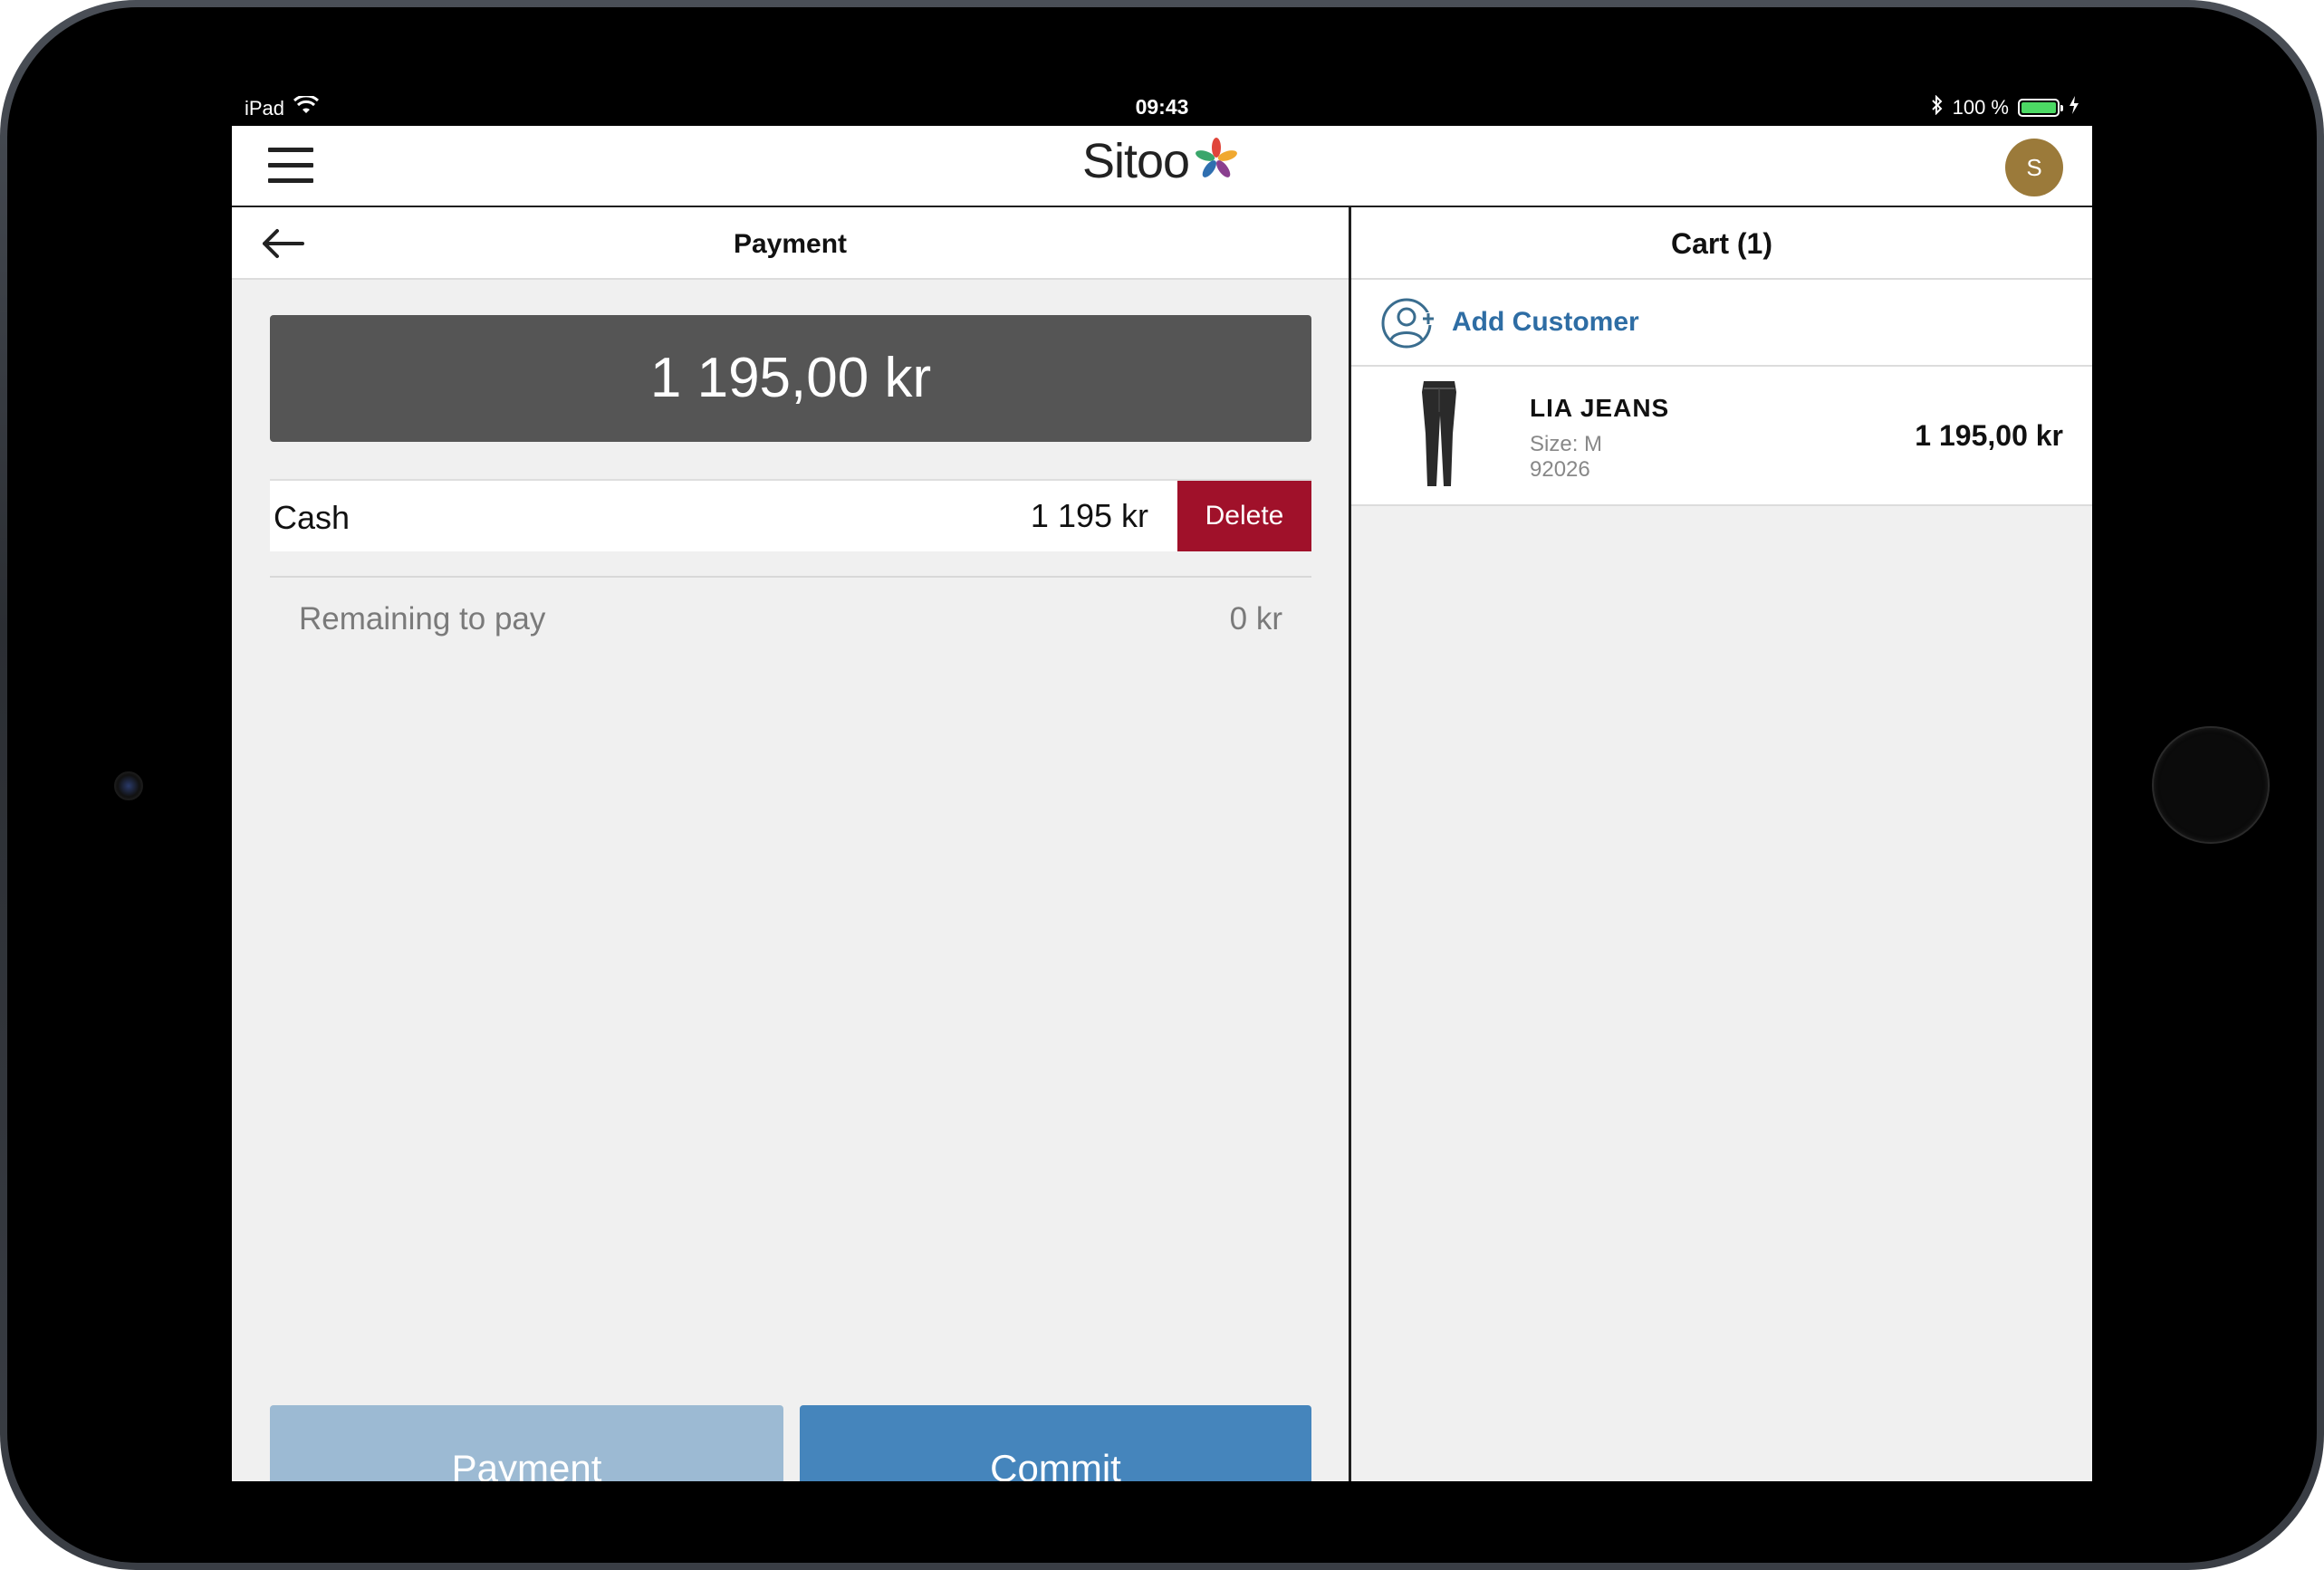  I want to click on clock: 09:43, so click(1162, 107).